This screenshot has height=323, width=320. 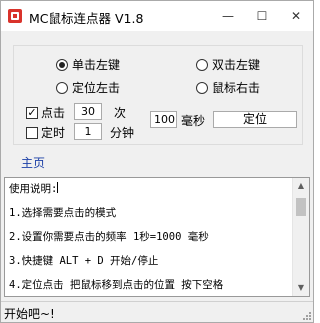 I want to click on title-bar: MC鼠标连点器 V1.8 — ☐ ✕, so click(x=157, y=16).